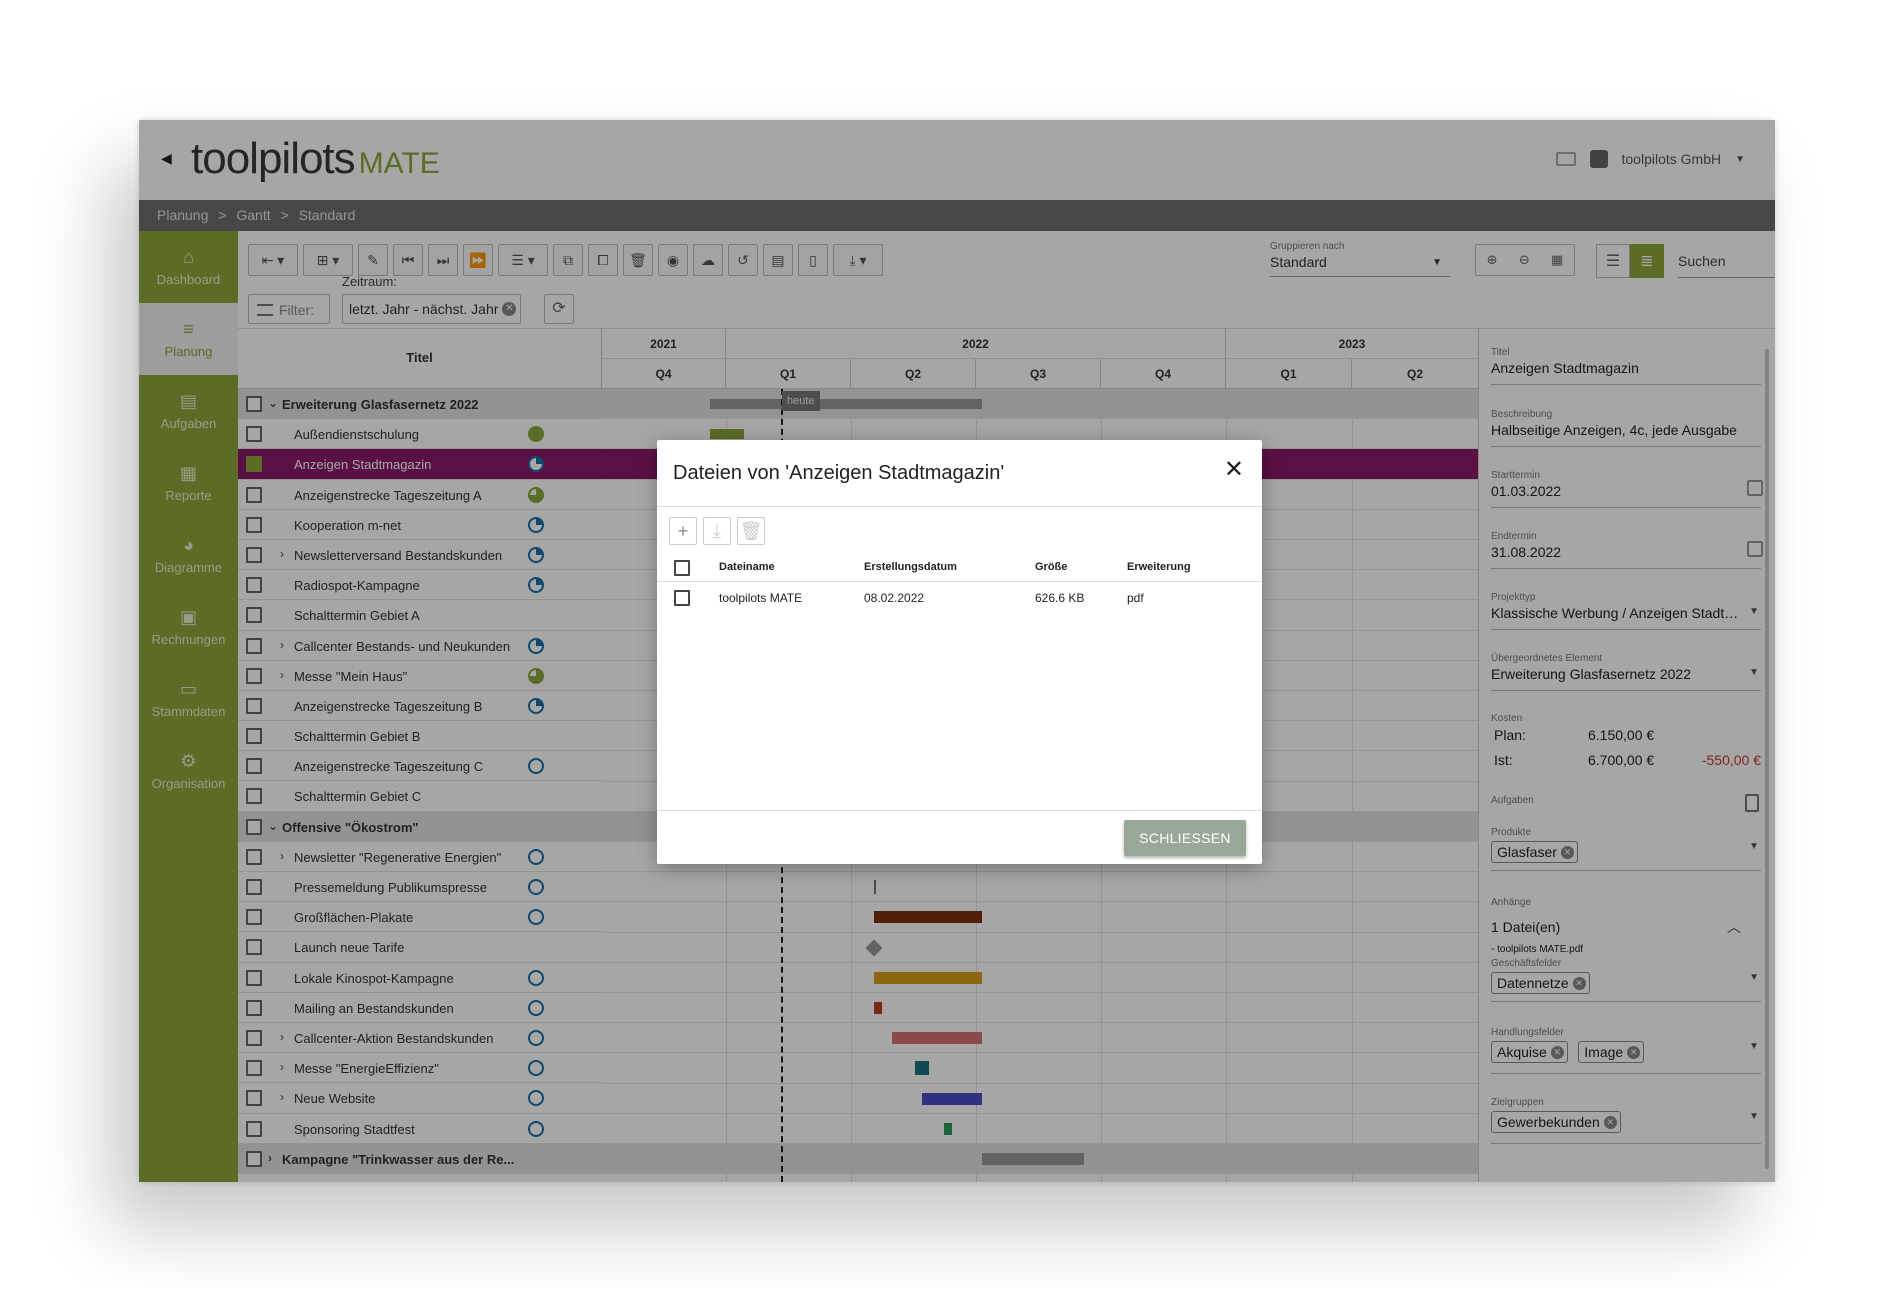  I want to click on dialog-title: Dateien von 'Anzeigen Stadtmagazin', so click(839, 473).